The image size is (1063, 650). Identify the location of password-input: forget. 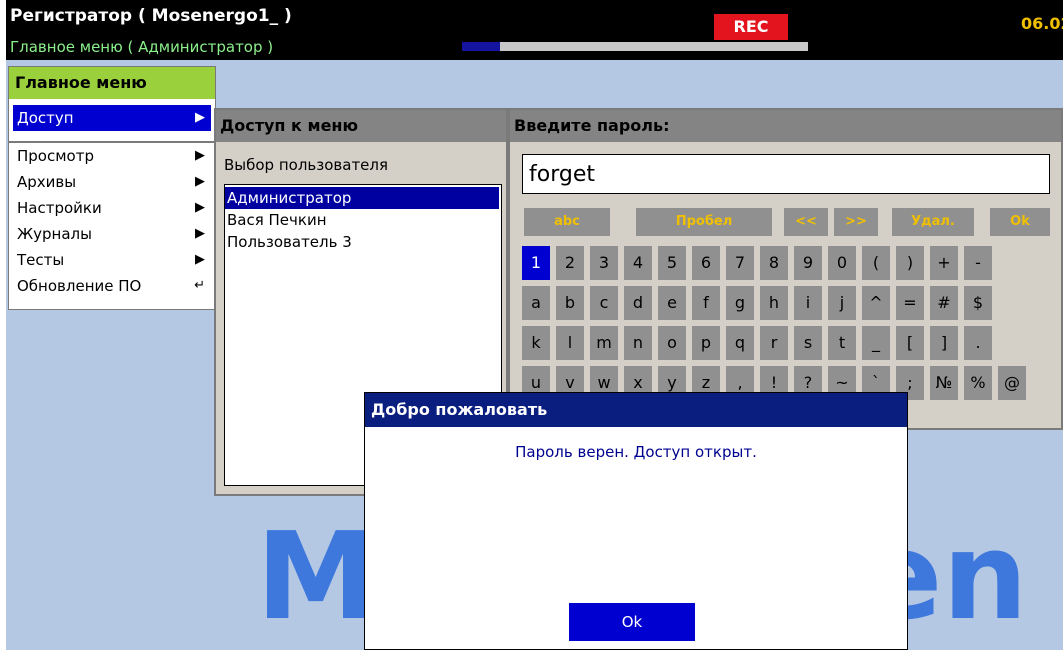
(786, 174).